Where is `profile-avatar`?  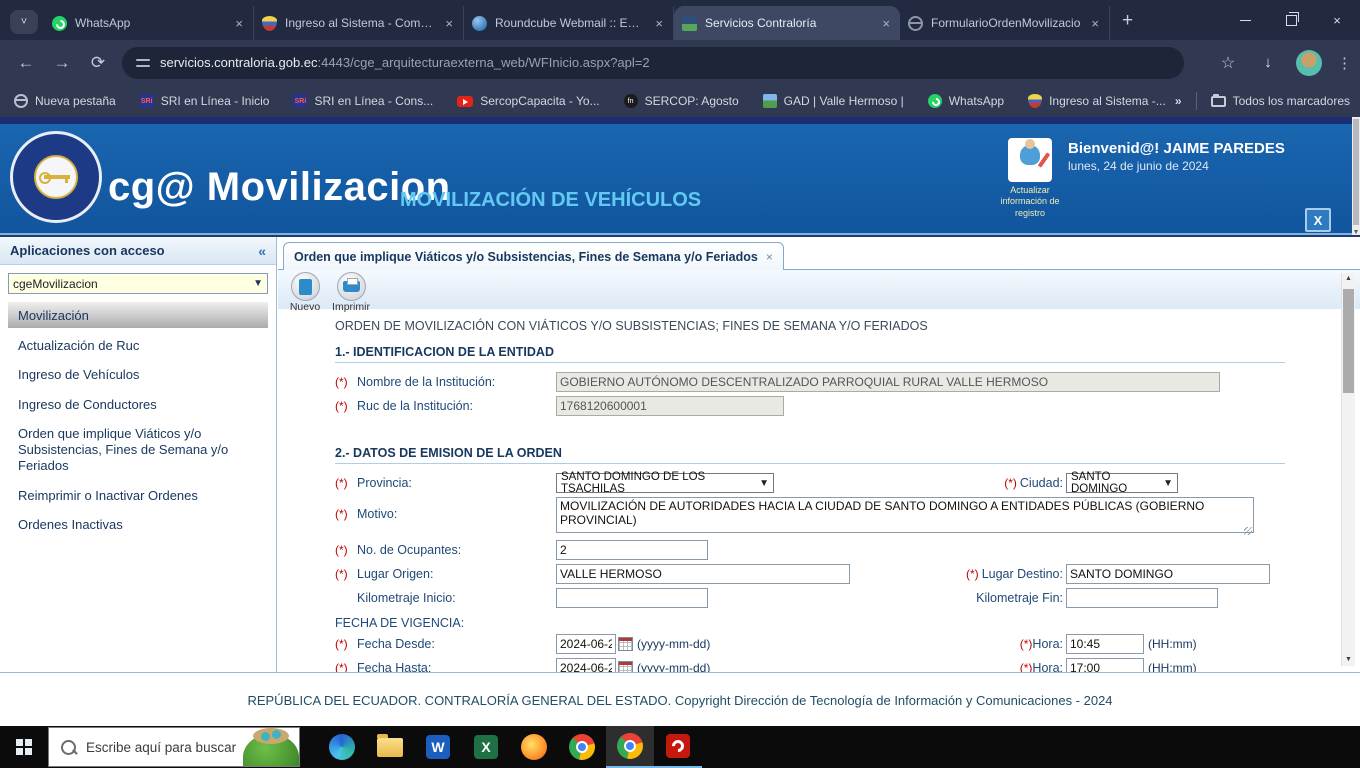 profile-avatar is located at coordinates (1309, 62).